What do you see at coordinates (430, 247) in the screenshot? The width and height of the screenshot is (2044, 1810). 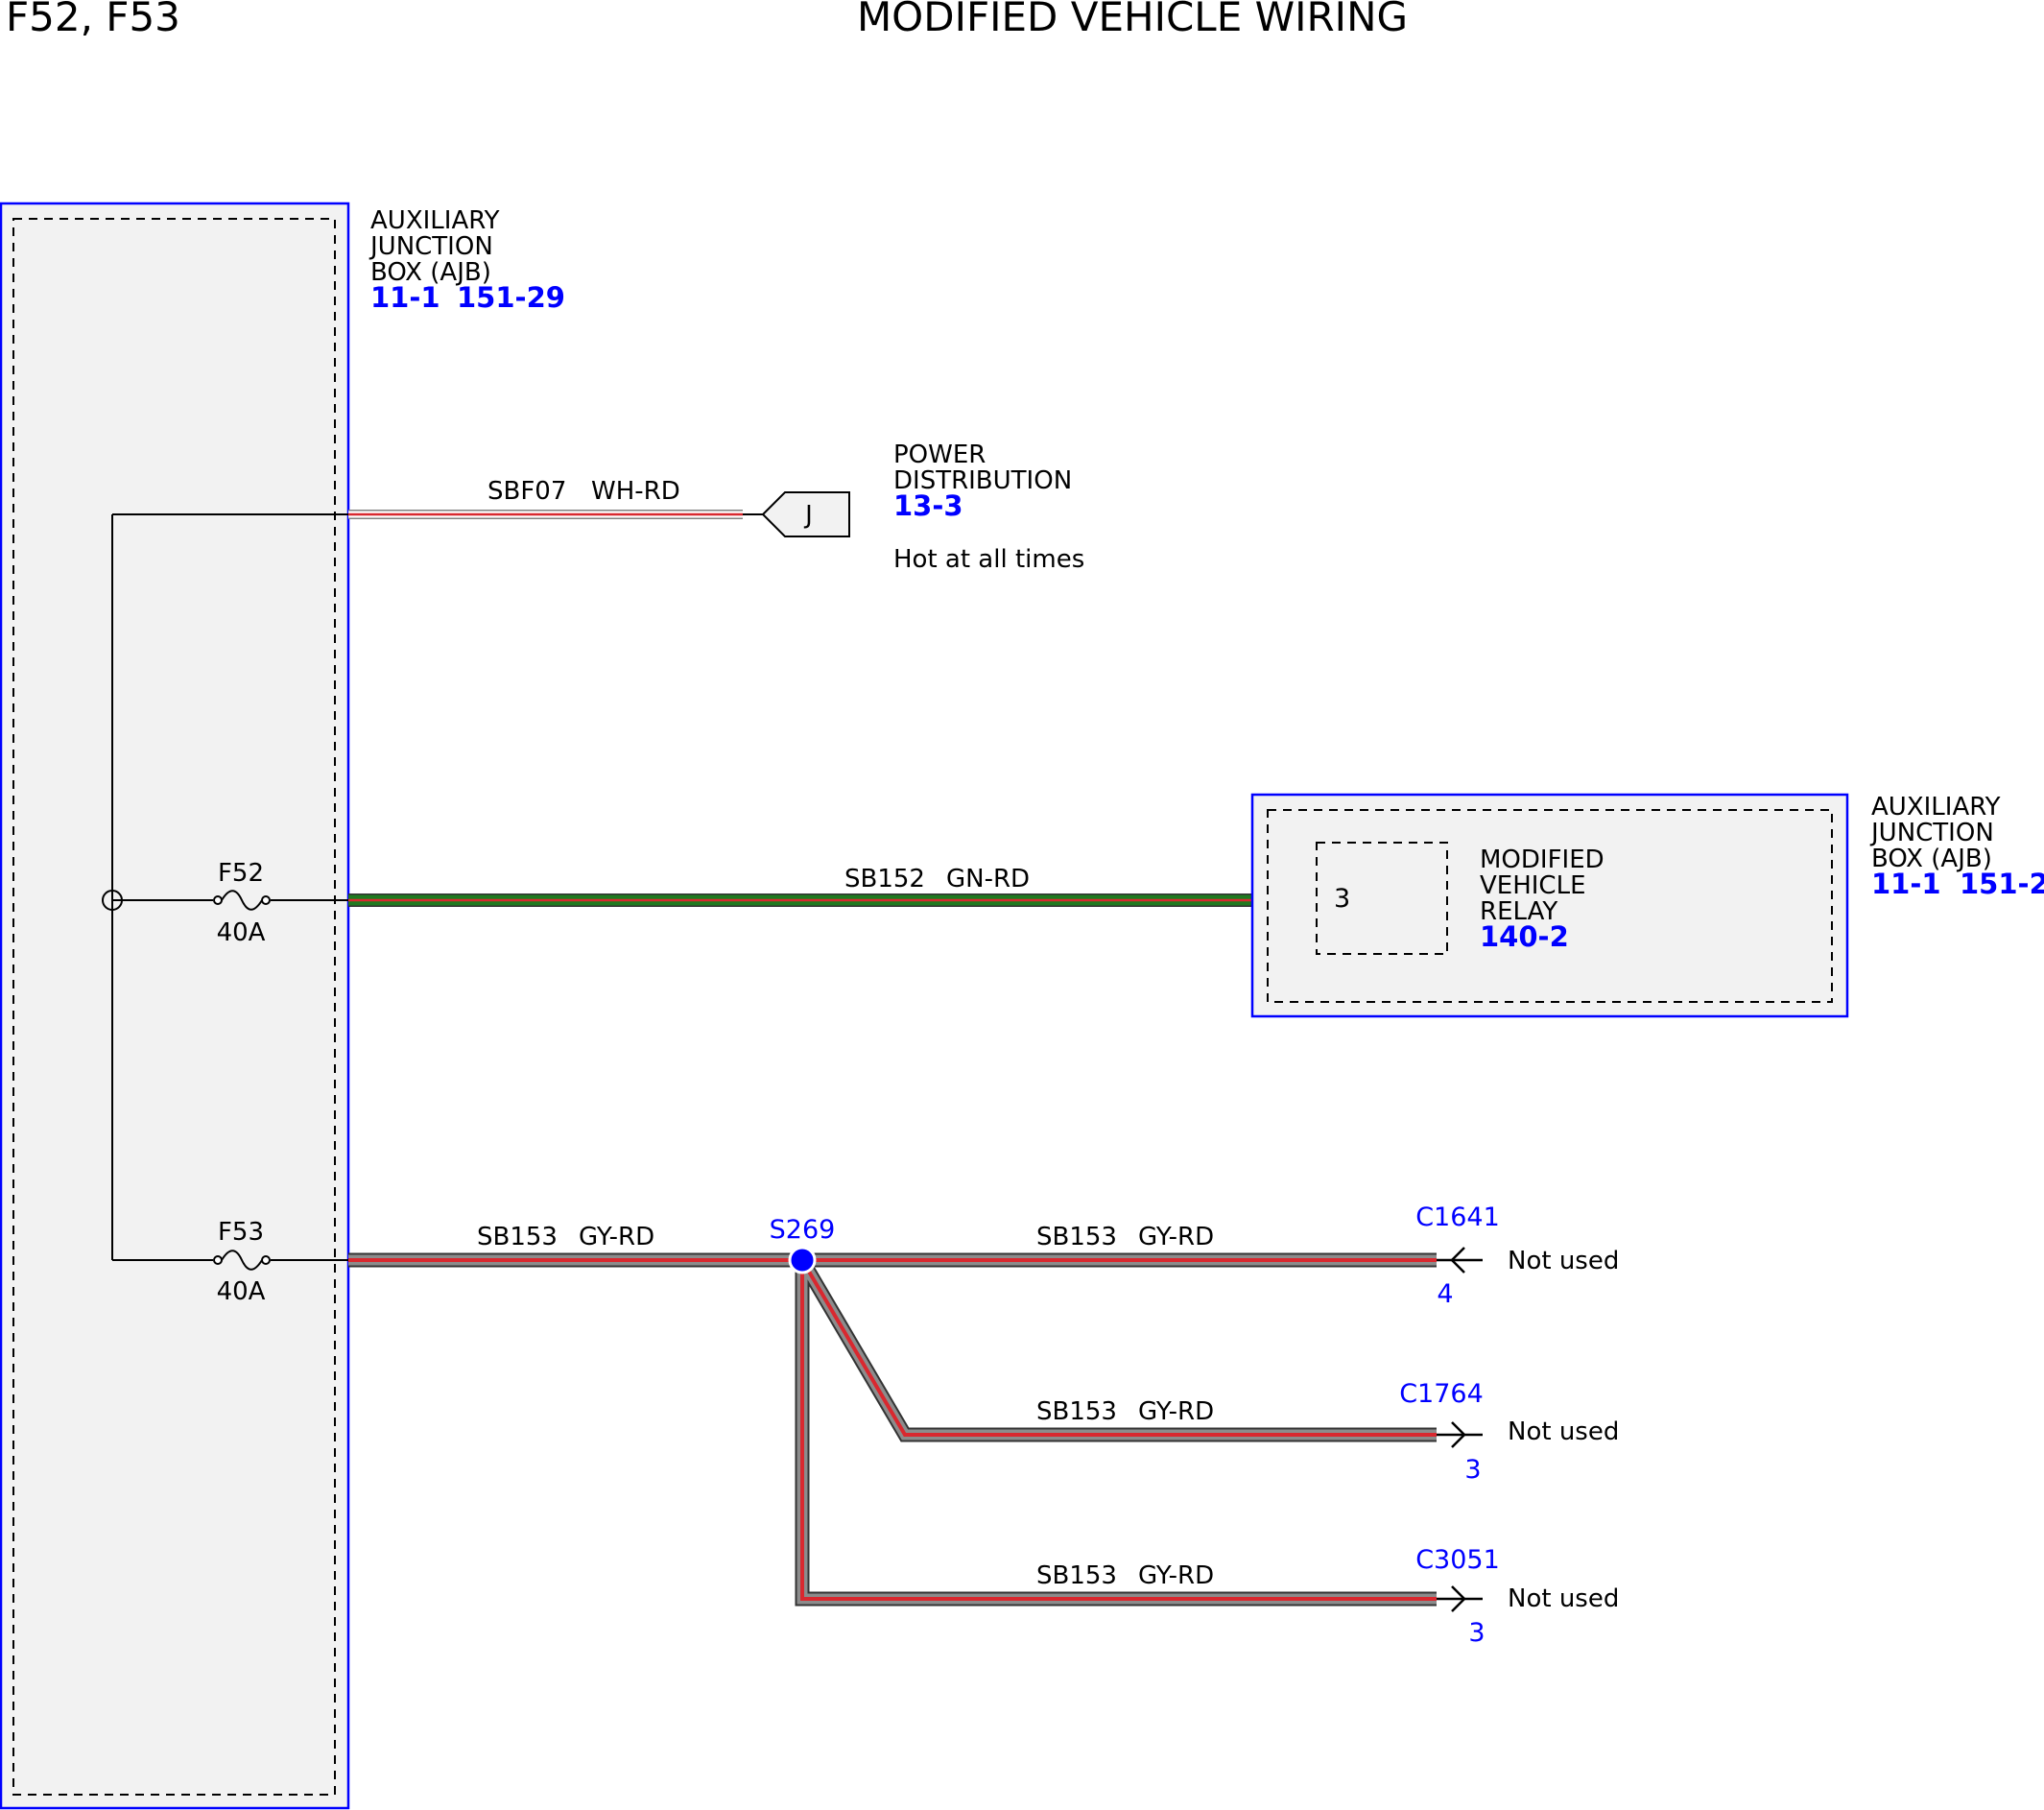 I see `ajb-main-line2: JUNCTION` at bounding box center [430, 247].